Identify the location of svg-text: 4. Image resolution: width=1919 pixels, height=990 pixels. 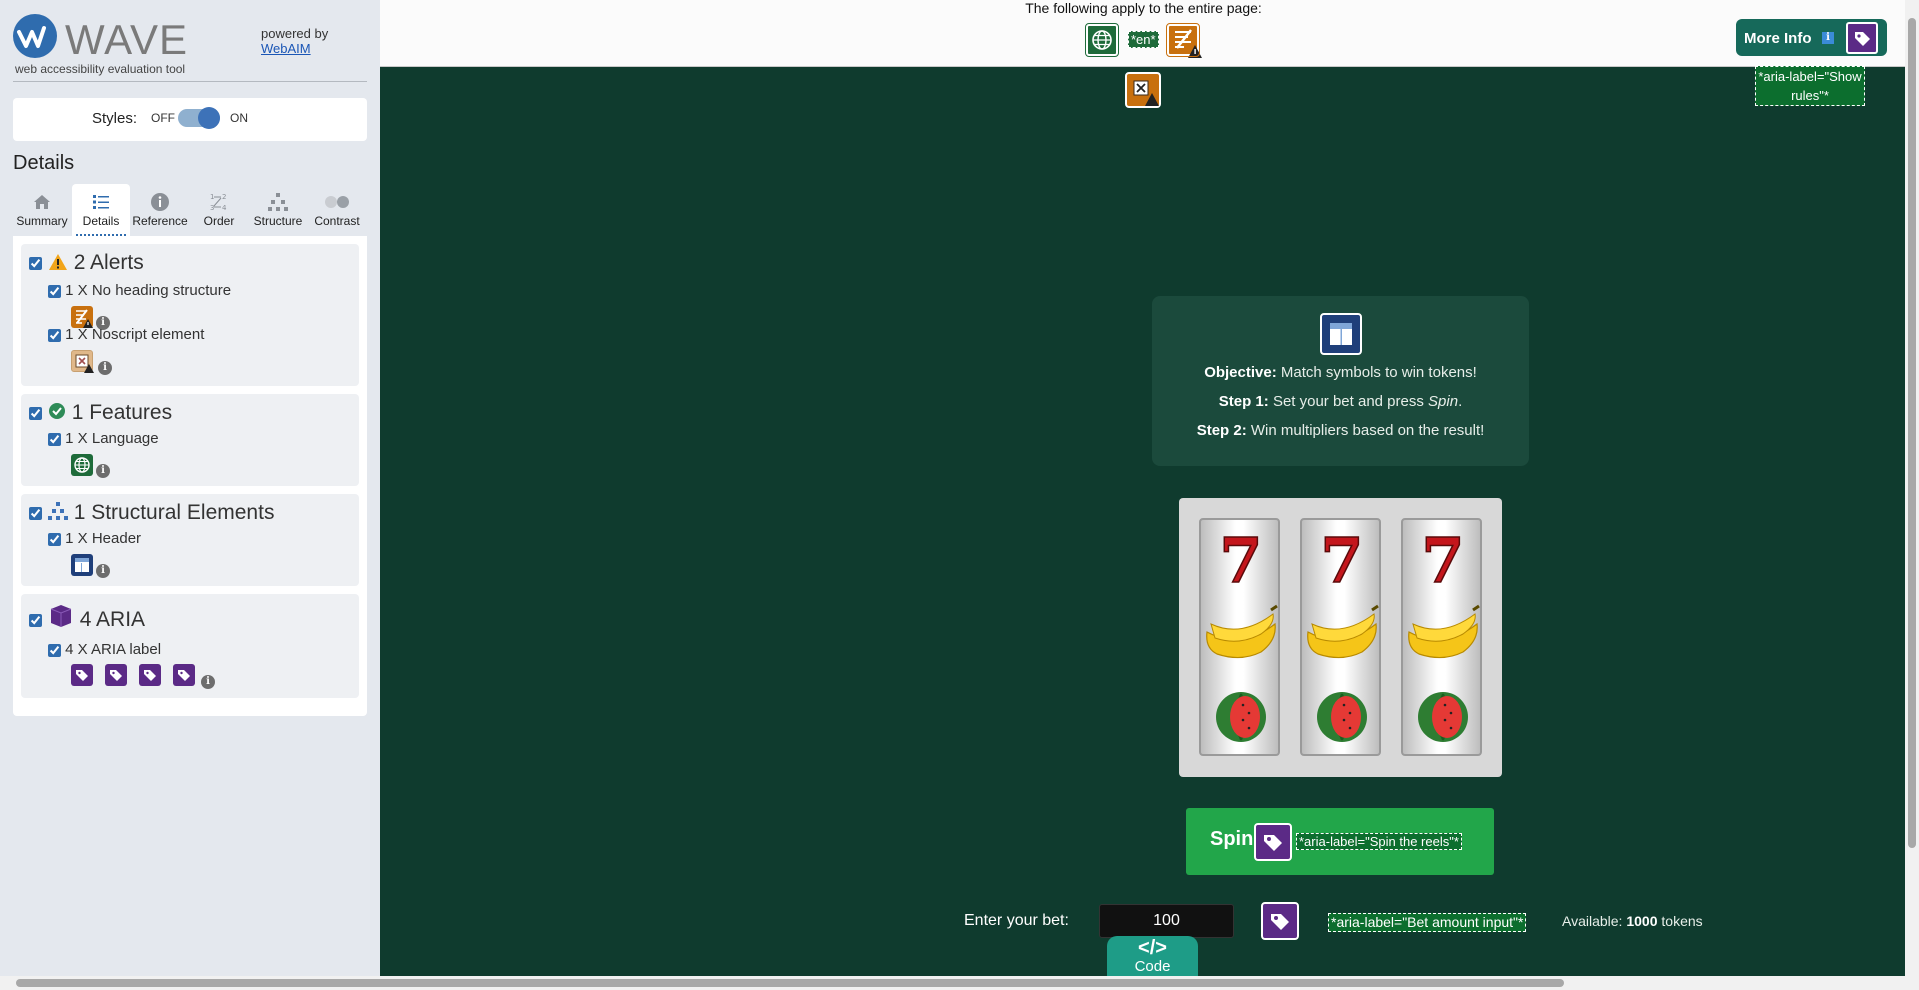
(224, 208).